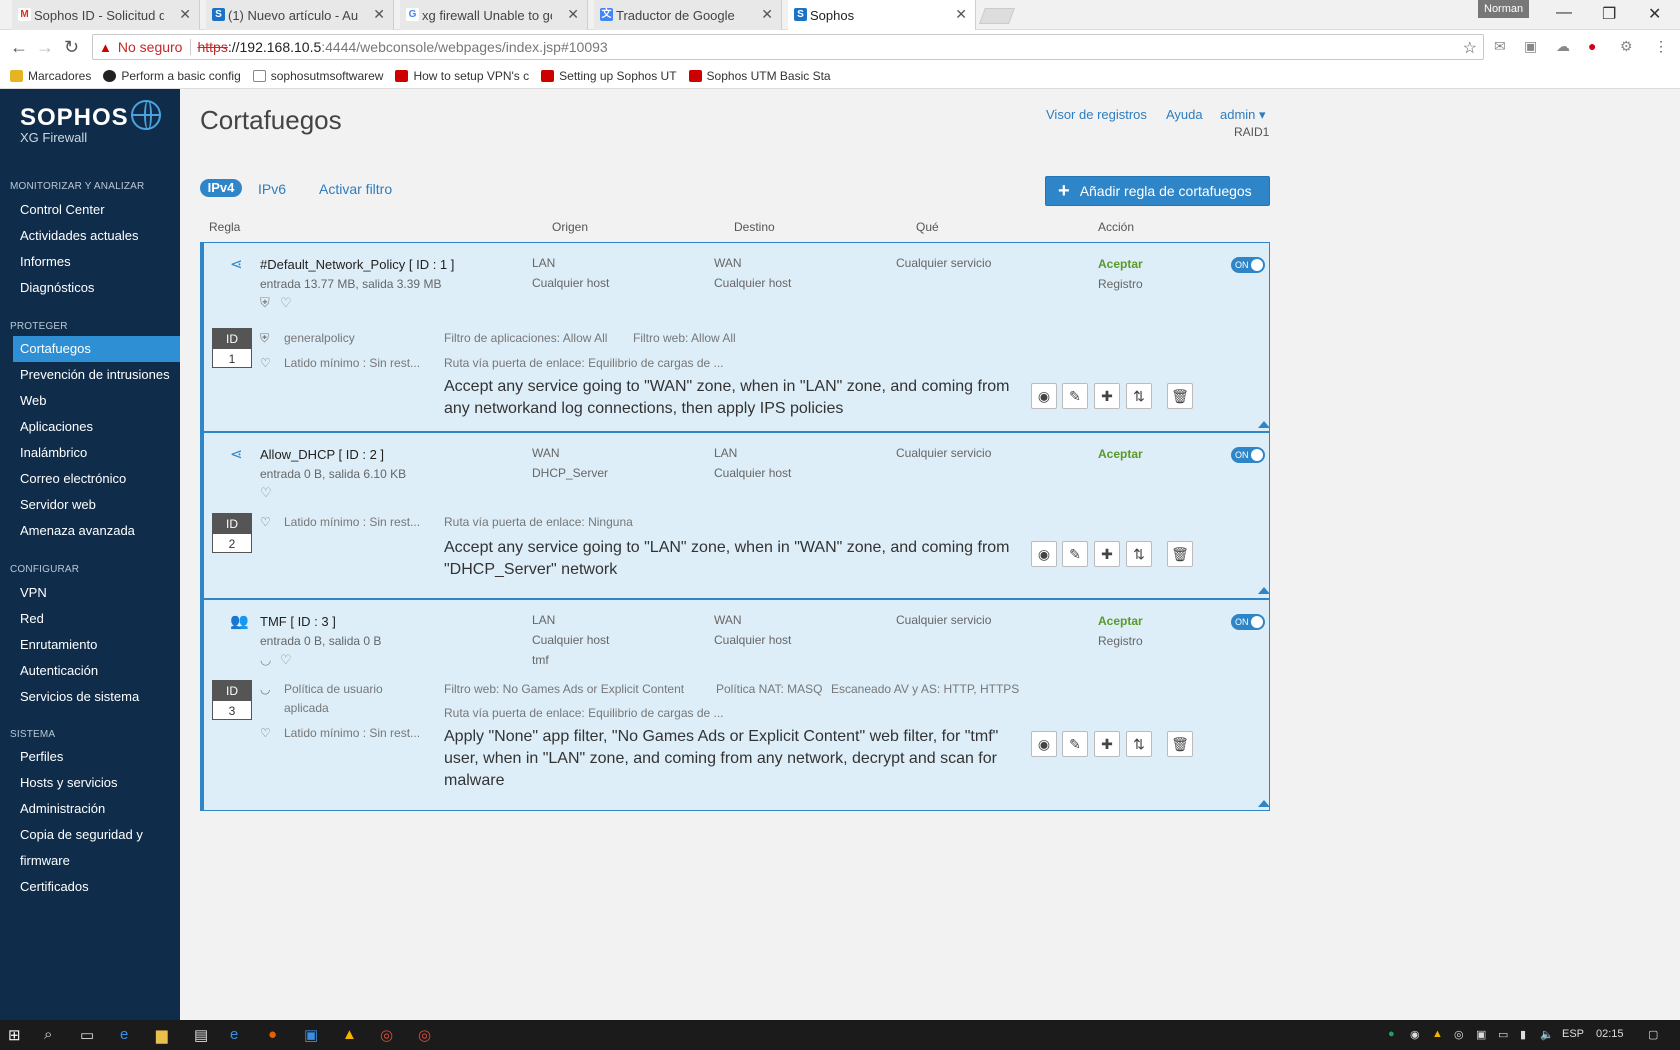  I want to click on battery-icon: ▮, so click(1523, 1034).